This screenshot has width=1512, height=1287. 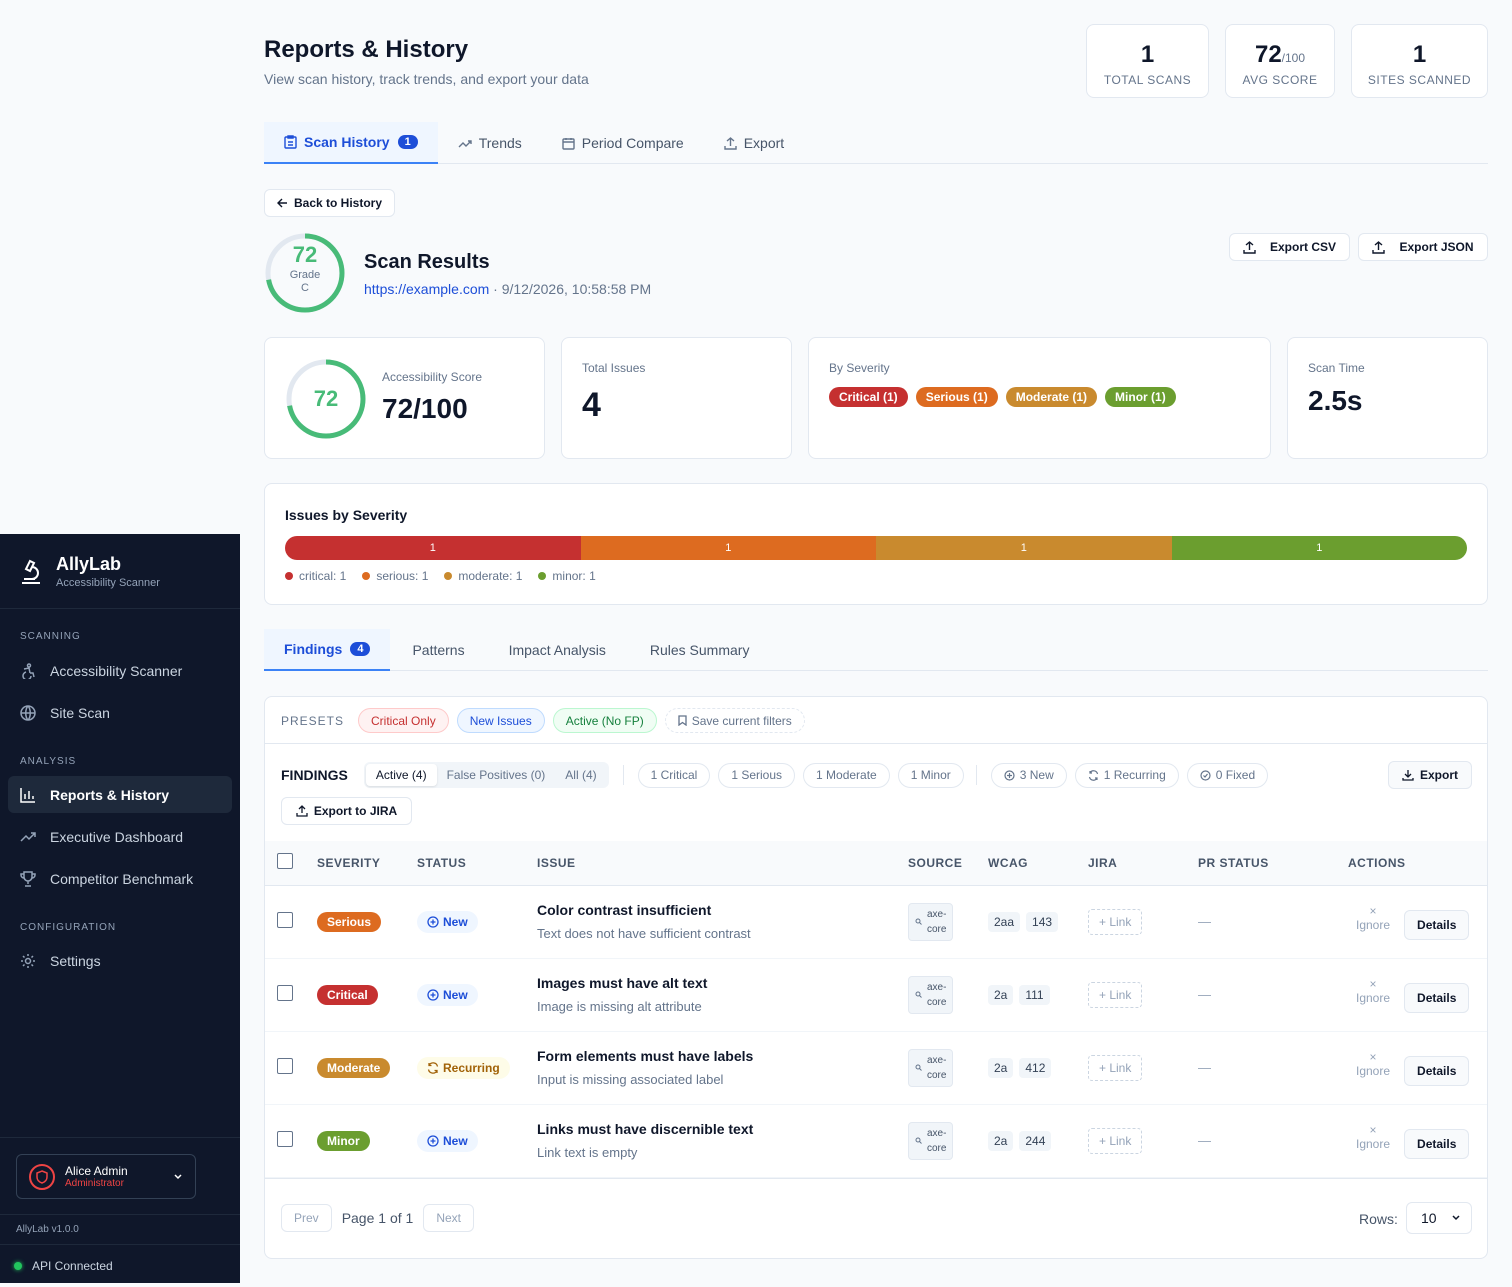 What do you see at coordinates (377, 1218) in the screenshot?
I see `pagination: Prev Page 1 of 1 Next` at bounding box center [377, 1218].